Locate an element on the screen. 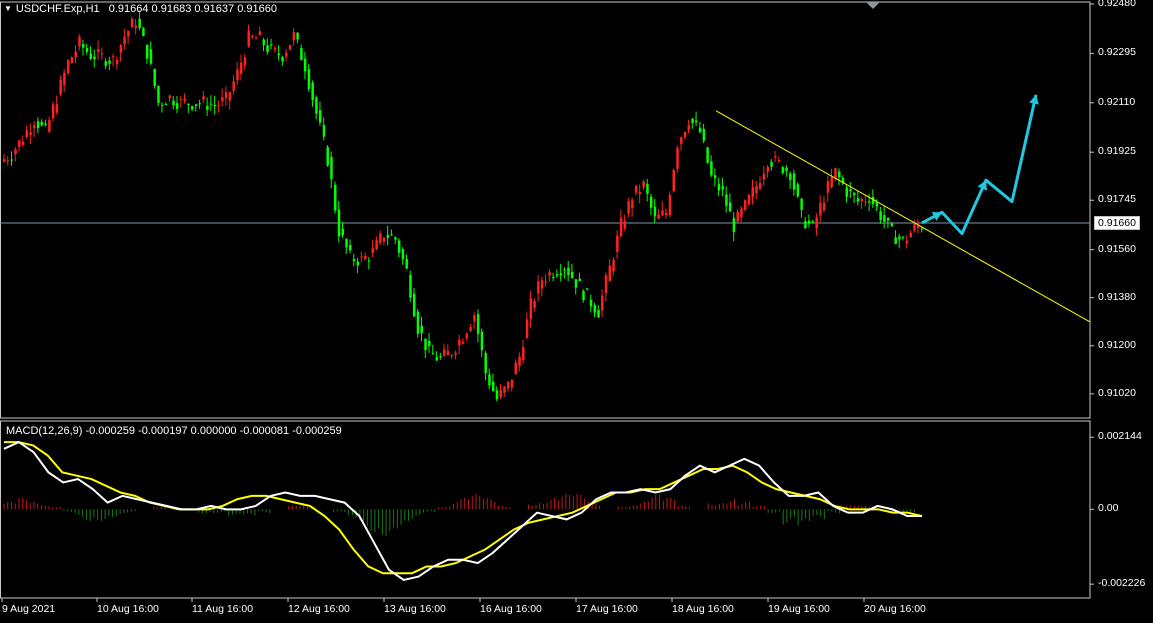  price-axis-label: 0.92480 is located at coordinates (1117, 4).